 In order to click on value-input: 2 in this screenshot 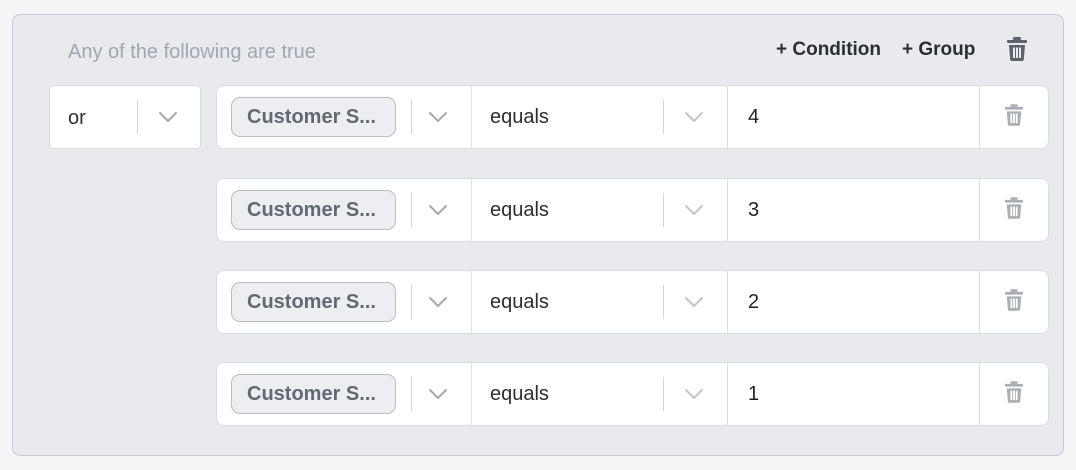, I will do `click(853, 302)`.